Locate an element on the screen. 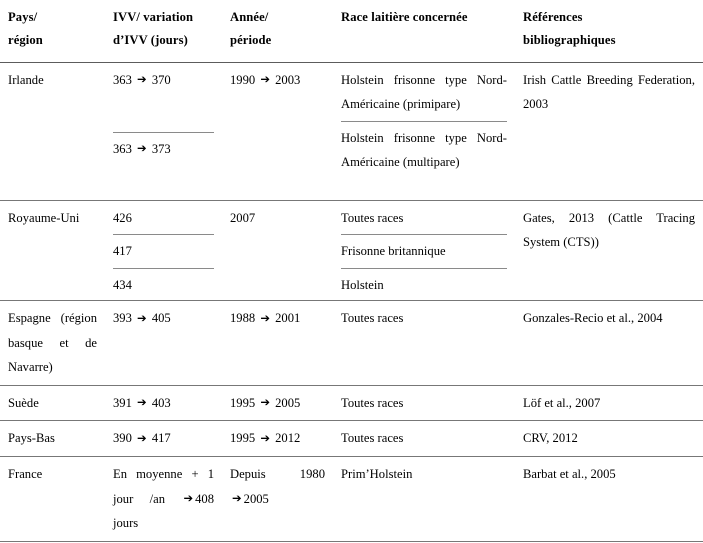 The height and width of the screenshot is (543, 703). column-header-annee-periode: Année/ période is located at coordinates (277, 31).